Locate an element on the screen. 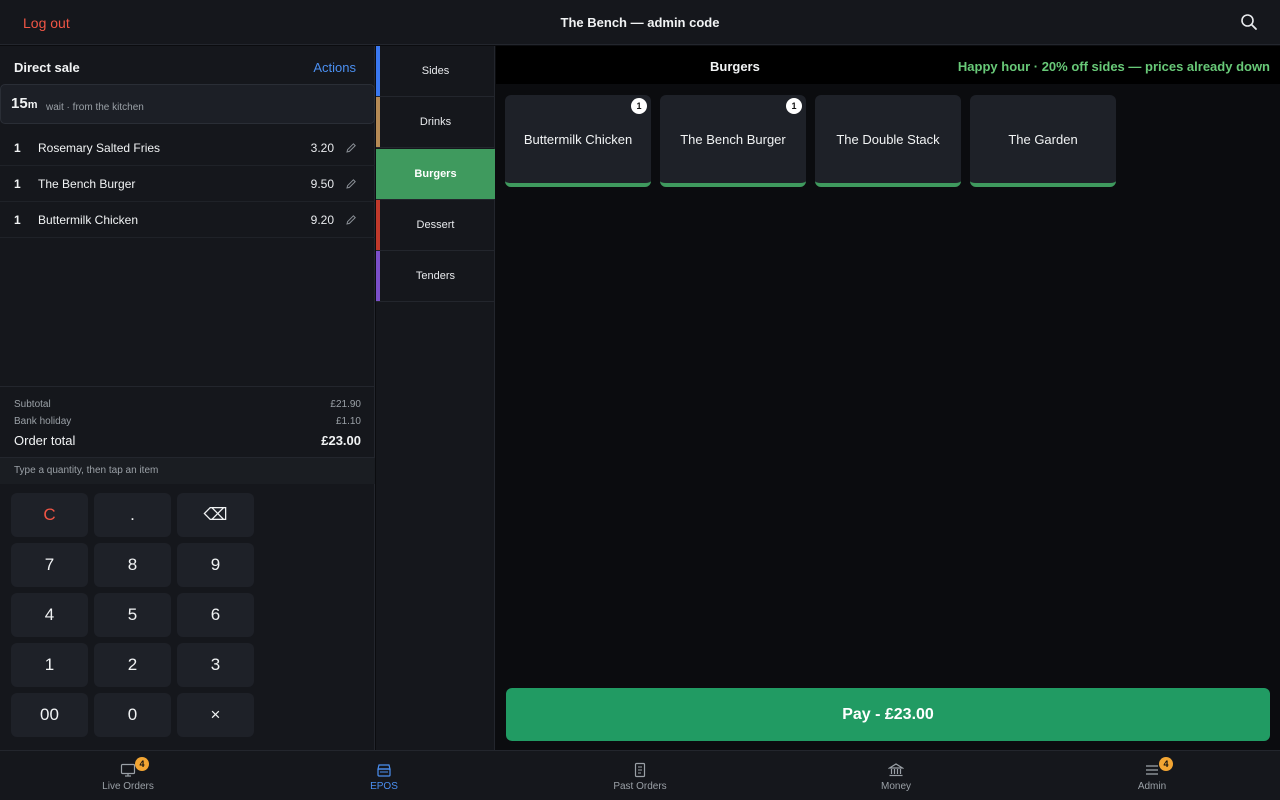  numeric-keypad: C . ⌫ 7 8 9 4 5 6 1 2 3 00 0 × is located at coordinates (132, 616).